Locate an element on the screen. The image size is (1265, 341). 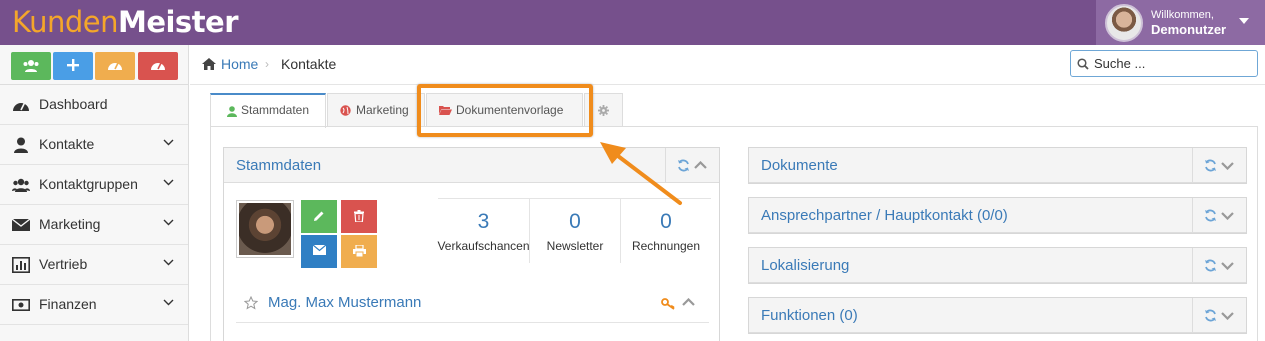
stat-rechnungen: 0 Rechnungen is located at coordinates (665, 231).